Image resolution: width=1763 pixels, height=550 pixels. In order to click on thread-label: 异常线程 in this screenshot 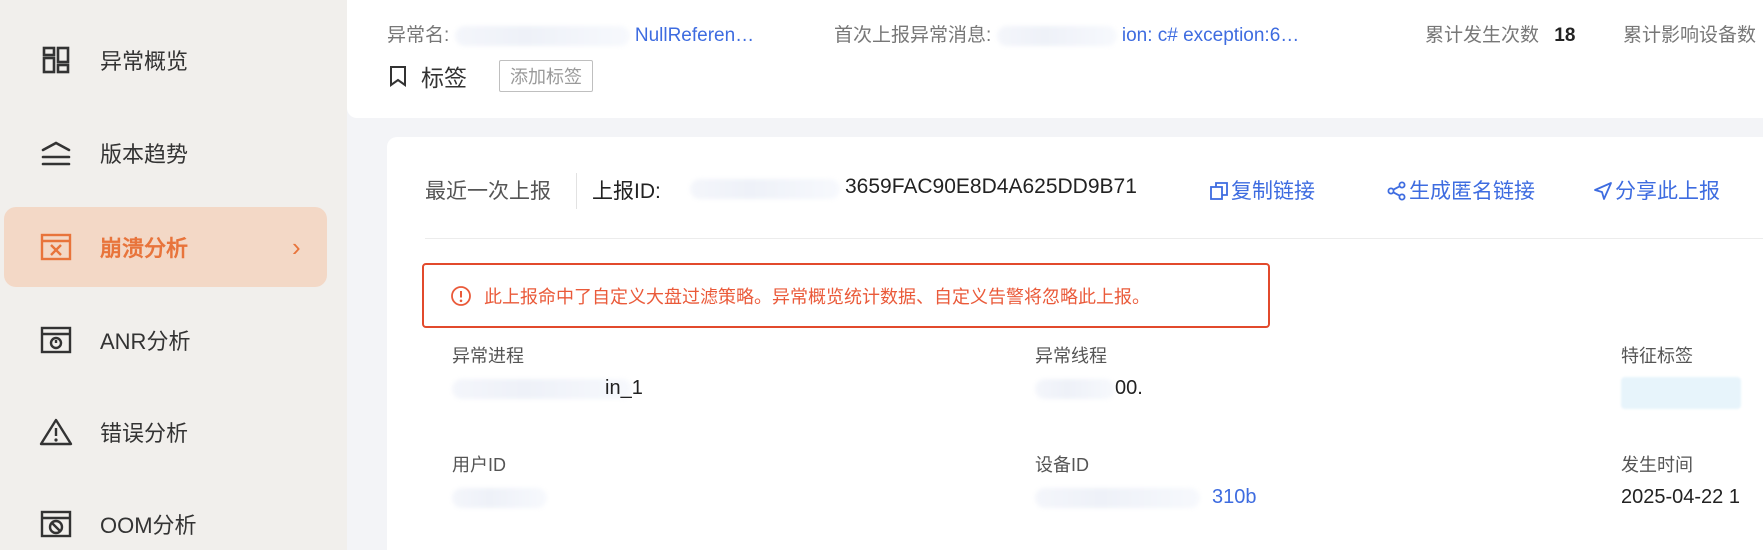, I will do `click(1071, 356)`.